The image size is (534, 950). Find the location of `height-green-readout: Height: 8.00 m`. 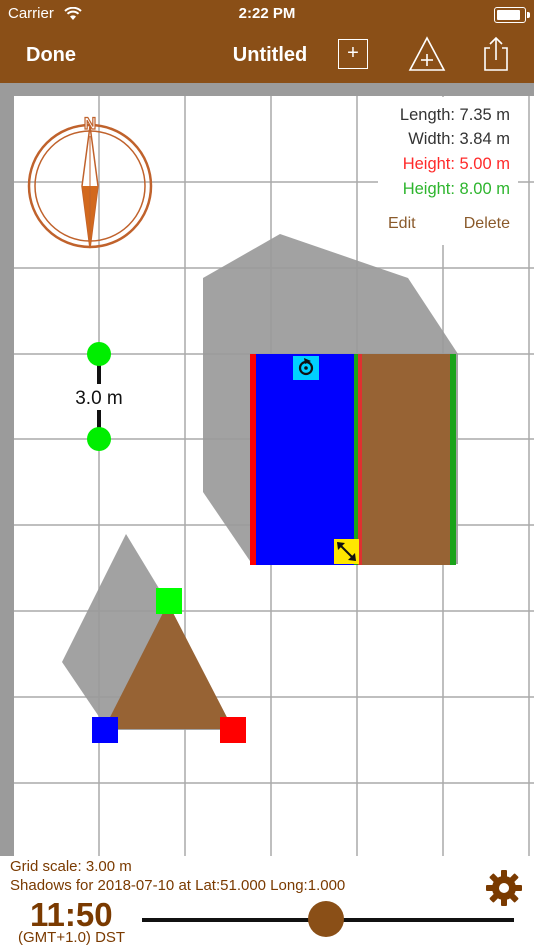

height-green-readout: Height: 8.00 m is located at coordinates (456, 189).